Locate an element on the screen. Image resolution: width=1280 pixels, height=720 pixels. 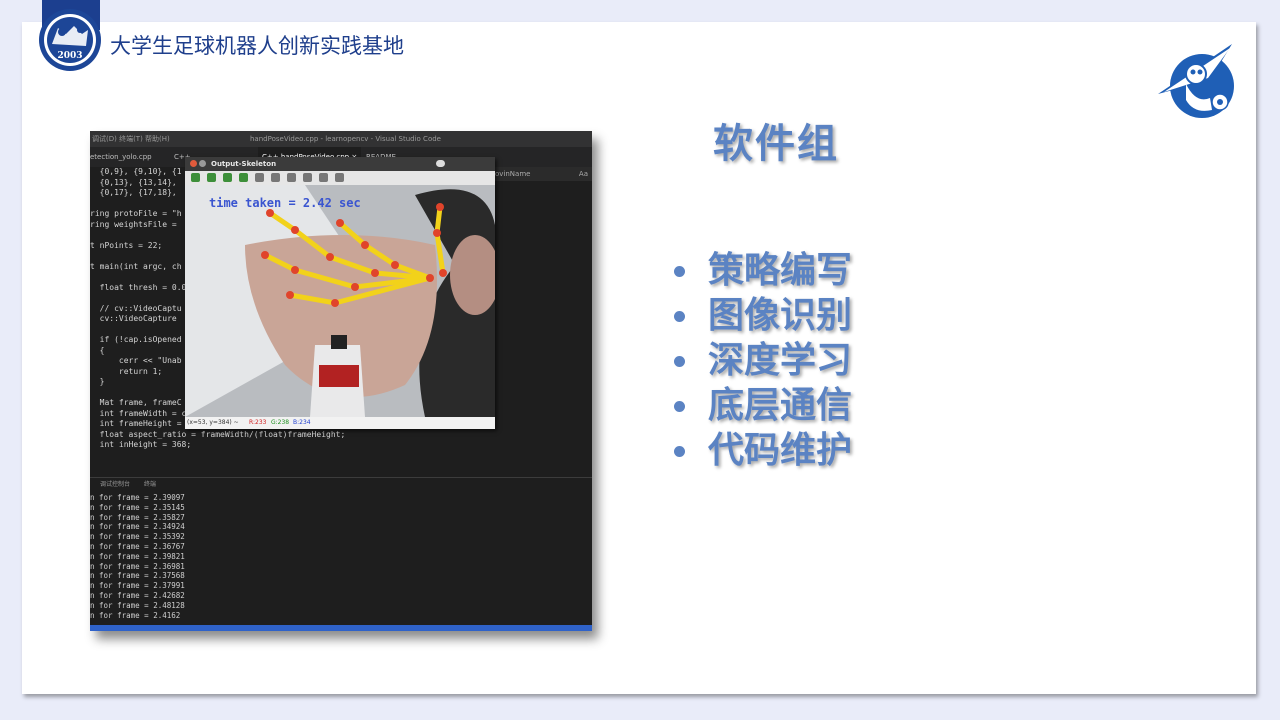
topic-label: 图像识别 is located at coordinates (780, 315).